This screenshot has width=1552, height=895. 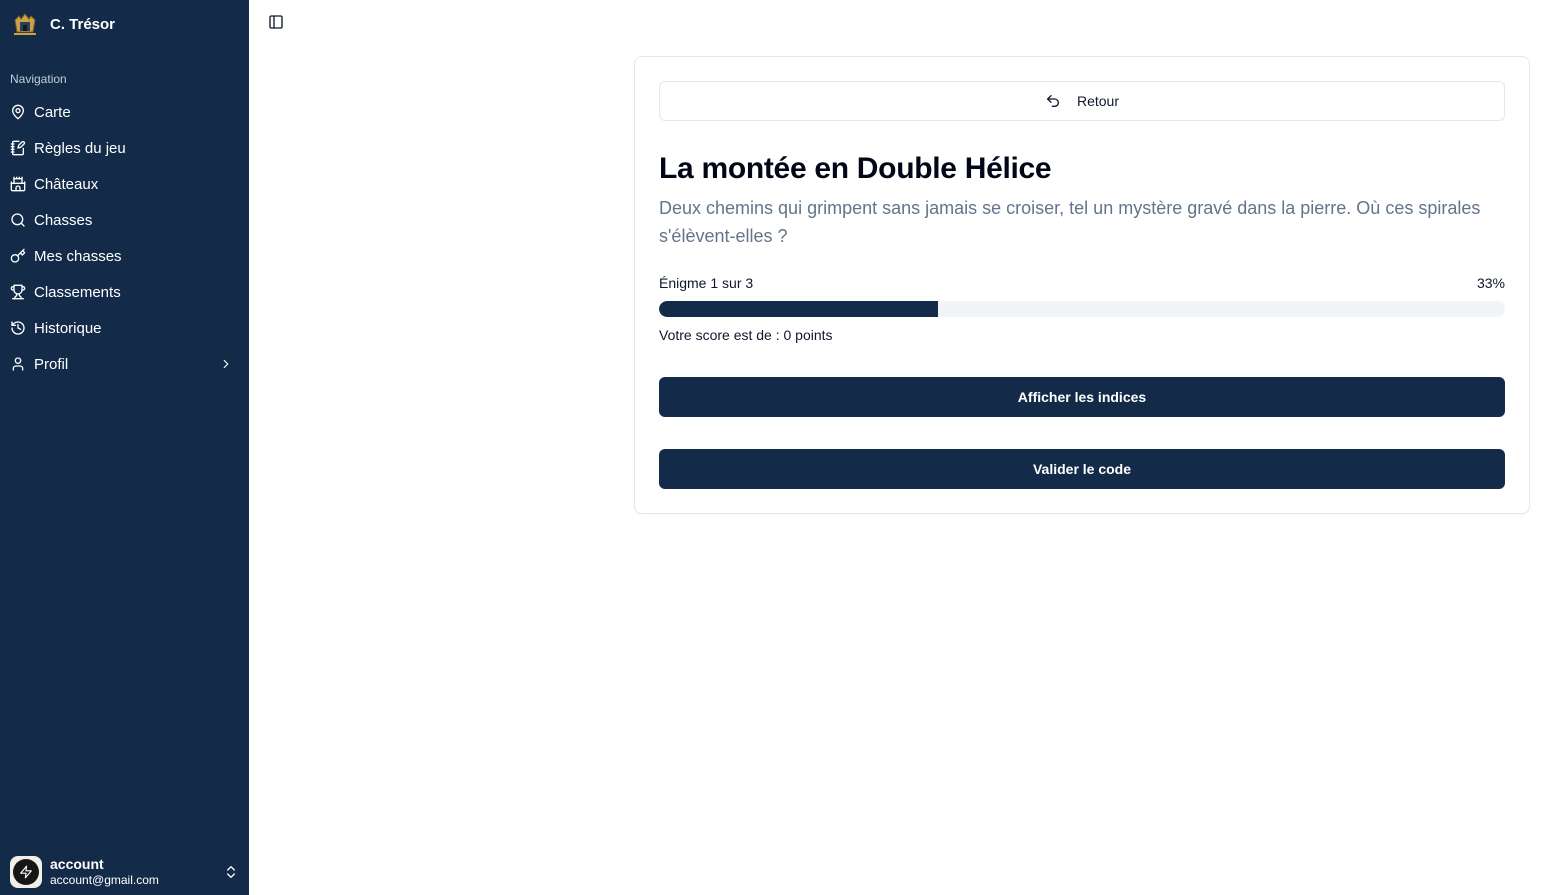 I want to click on progress-header: Énigme 1 sur 3 33%, so click(x=1082, y=283).